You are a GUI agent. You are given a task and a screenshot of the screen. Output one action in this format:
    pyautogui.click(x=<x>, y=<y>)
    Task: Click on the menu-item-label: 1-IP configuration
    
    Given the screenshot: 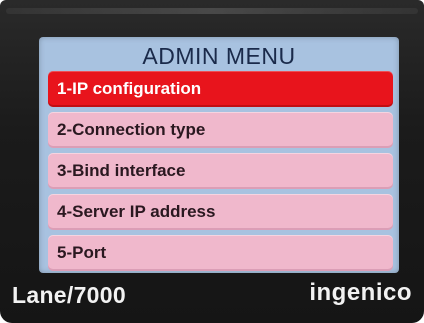 What is the action you would take?
    pyautogui.click(x=129, y=88)
    